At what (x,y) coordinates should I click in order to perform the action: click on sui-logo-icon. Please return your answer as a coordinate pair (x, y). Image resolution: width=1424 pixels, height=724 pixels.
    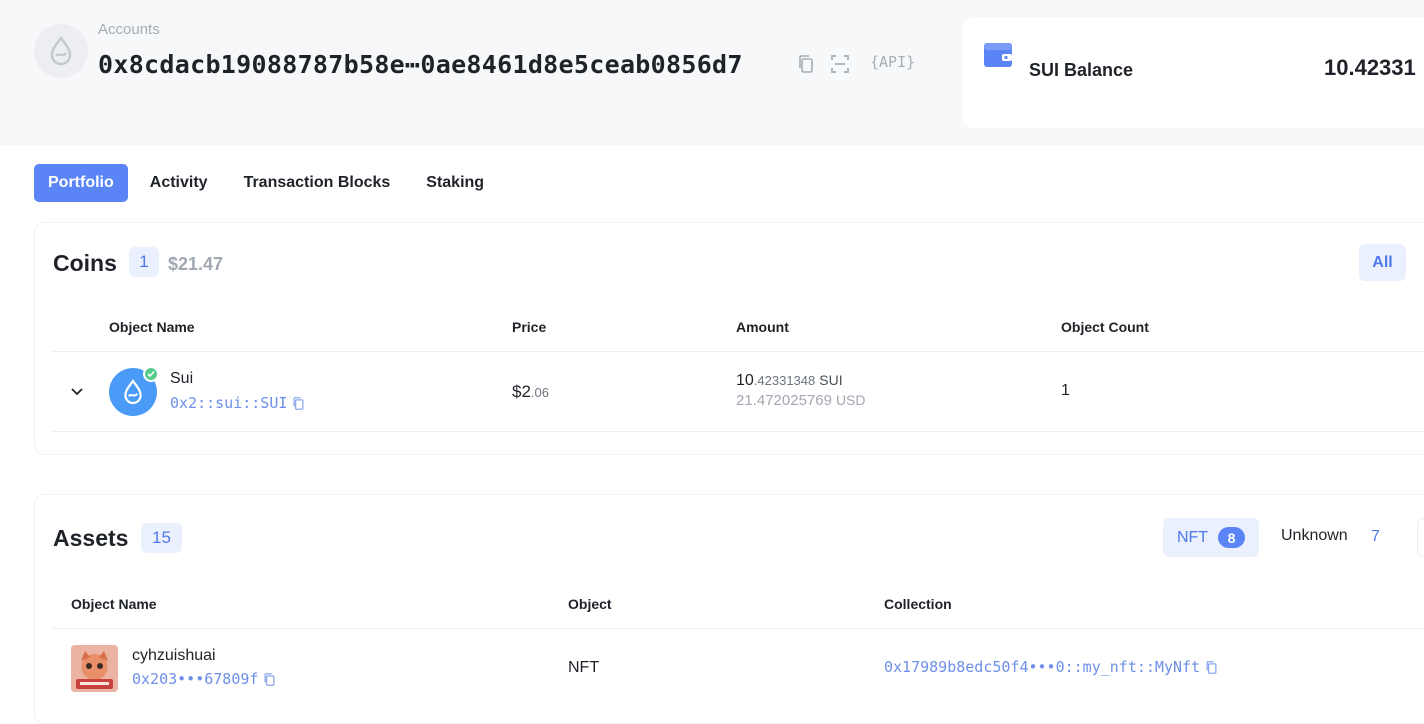
    Looking at the image, I should click on (61, 51).